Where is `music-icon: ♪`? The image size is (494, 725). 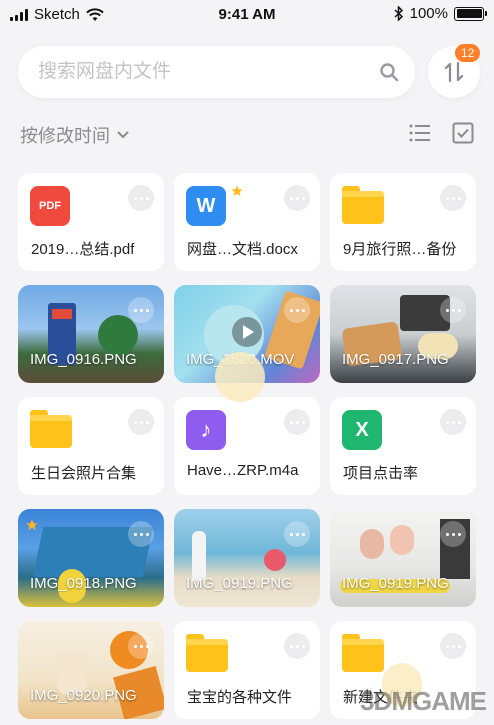
music-icon: ♪ is located at coordinates (206, 430).